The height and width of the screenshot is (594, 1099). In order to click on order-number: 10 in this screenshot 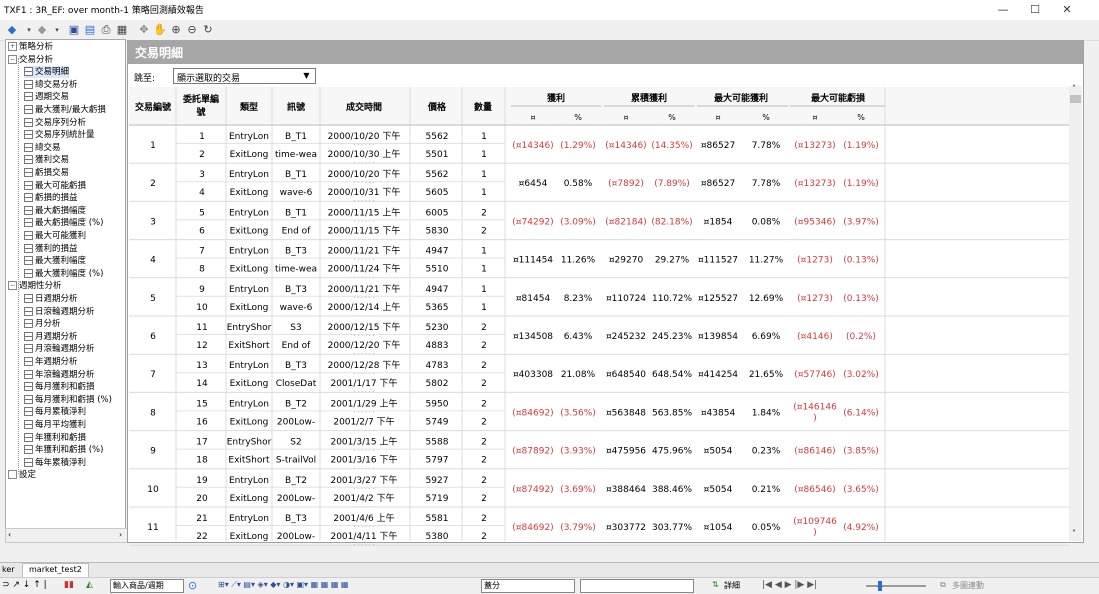, I will do `click(202, 308)`.